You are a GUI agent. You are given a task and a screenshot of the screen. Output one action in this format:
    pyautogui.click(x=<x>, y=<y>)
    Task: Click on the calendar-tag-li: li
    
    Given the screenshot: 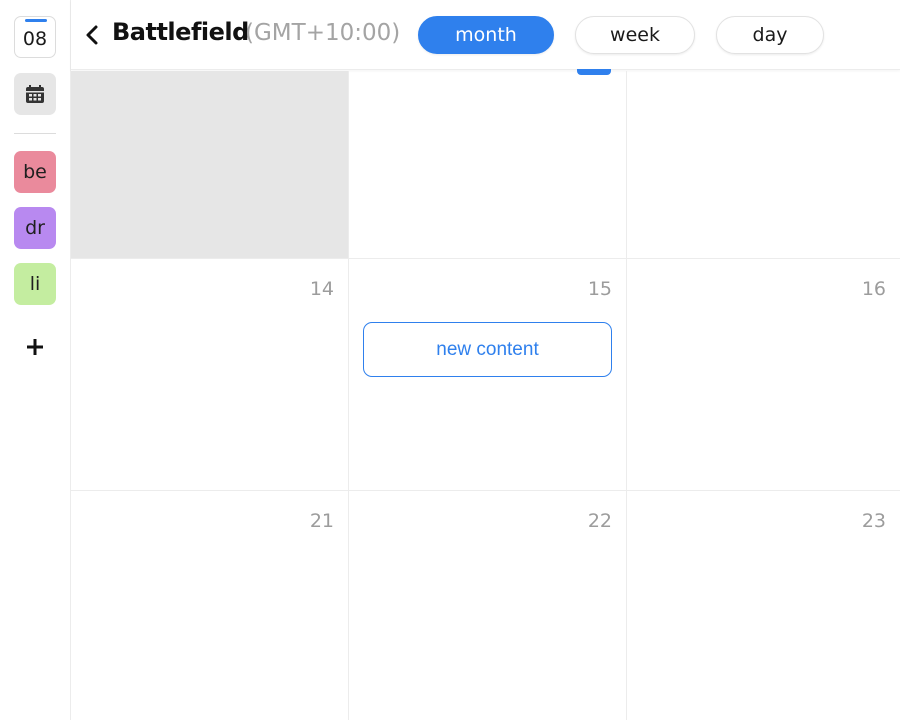 What is the action you would take?
    pyautogui.click(x=35, y=284)
    